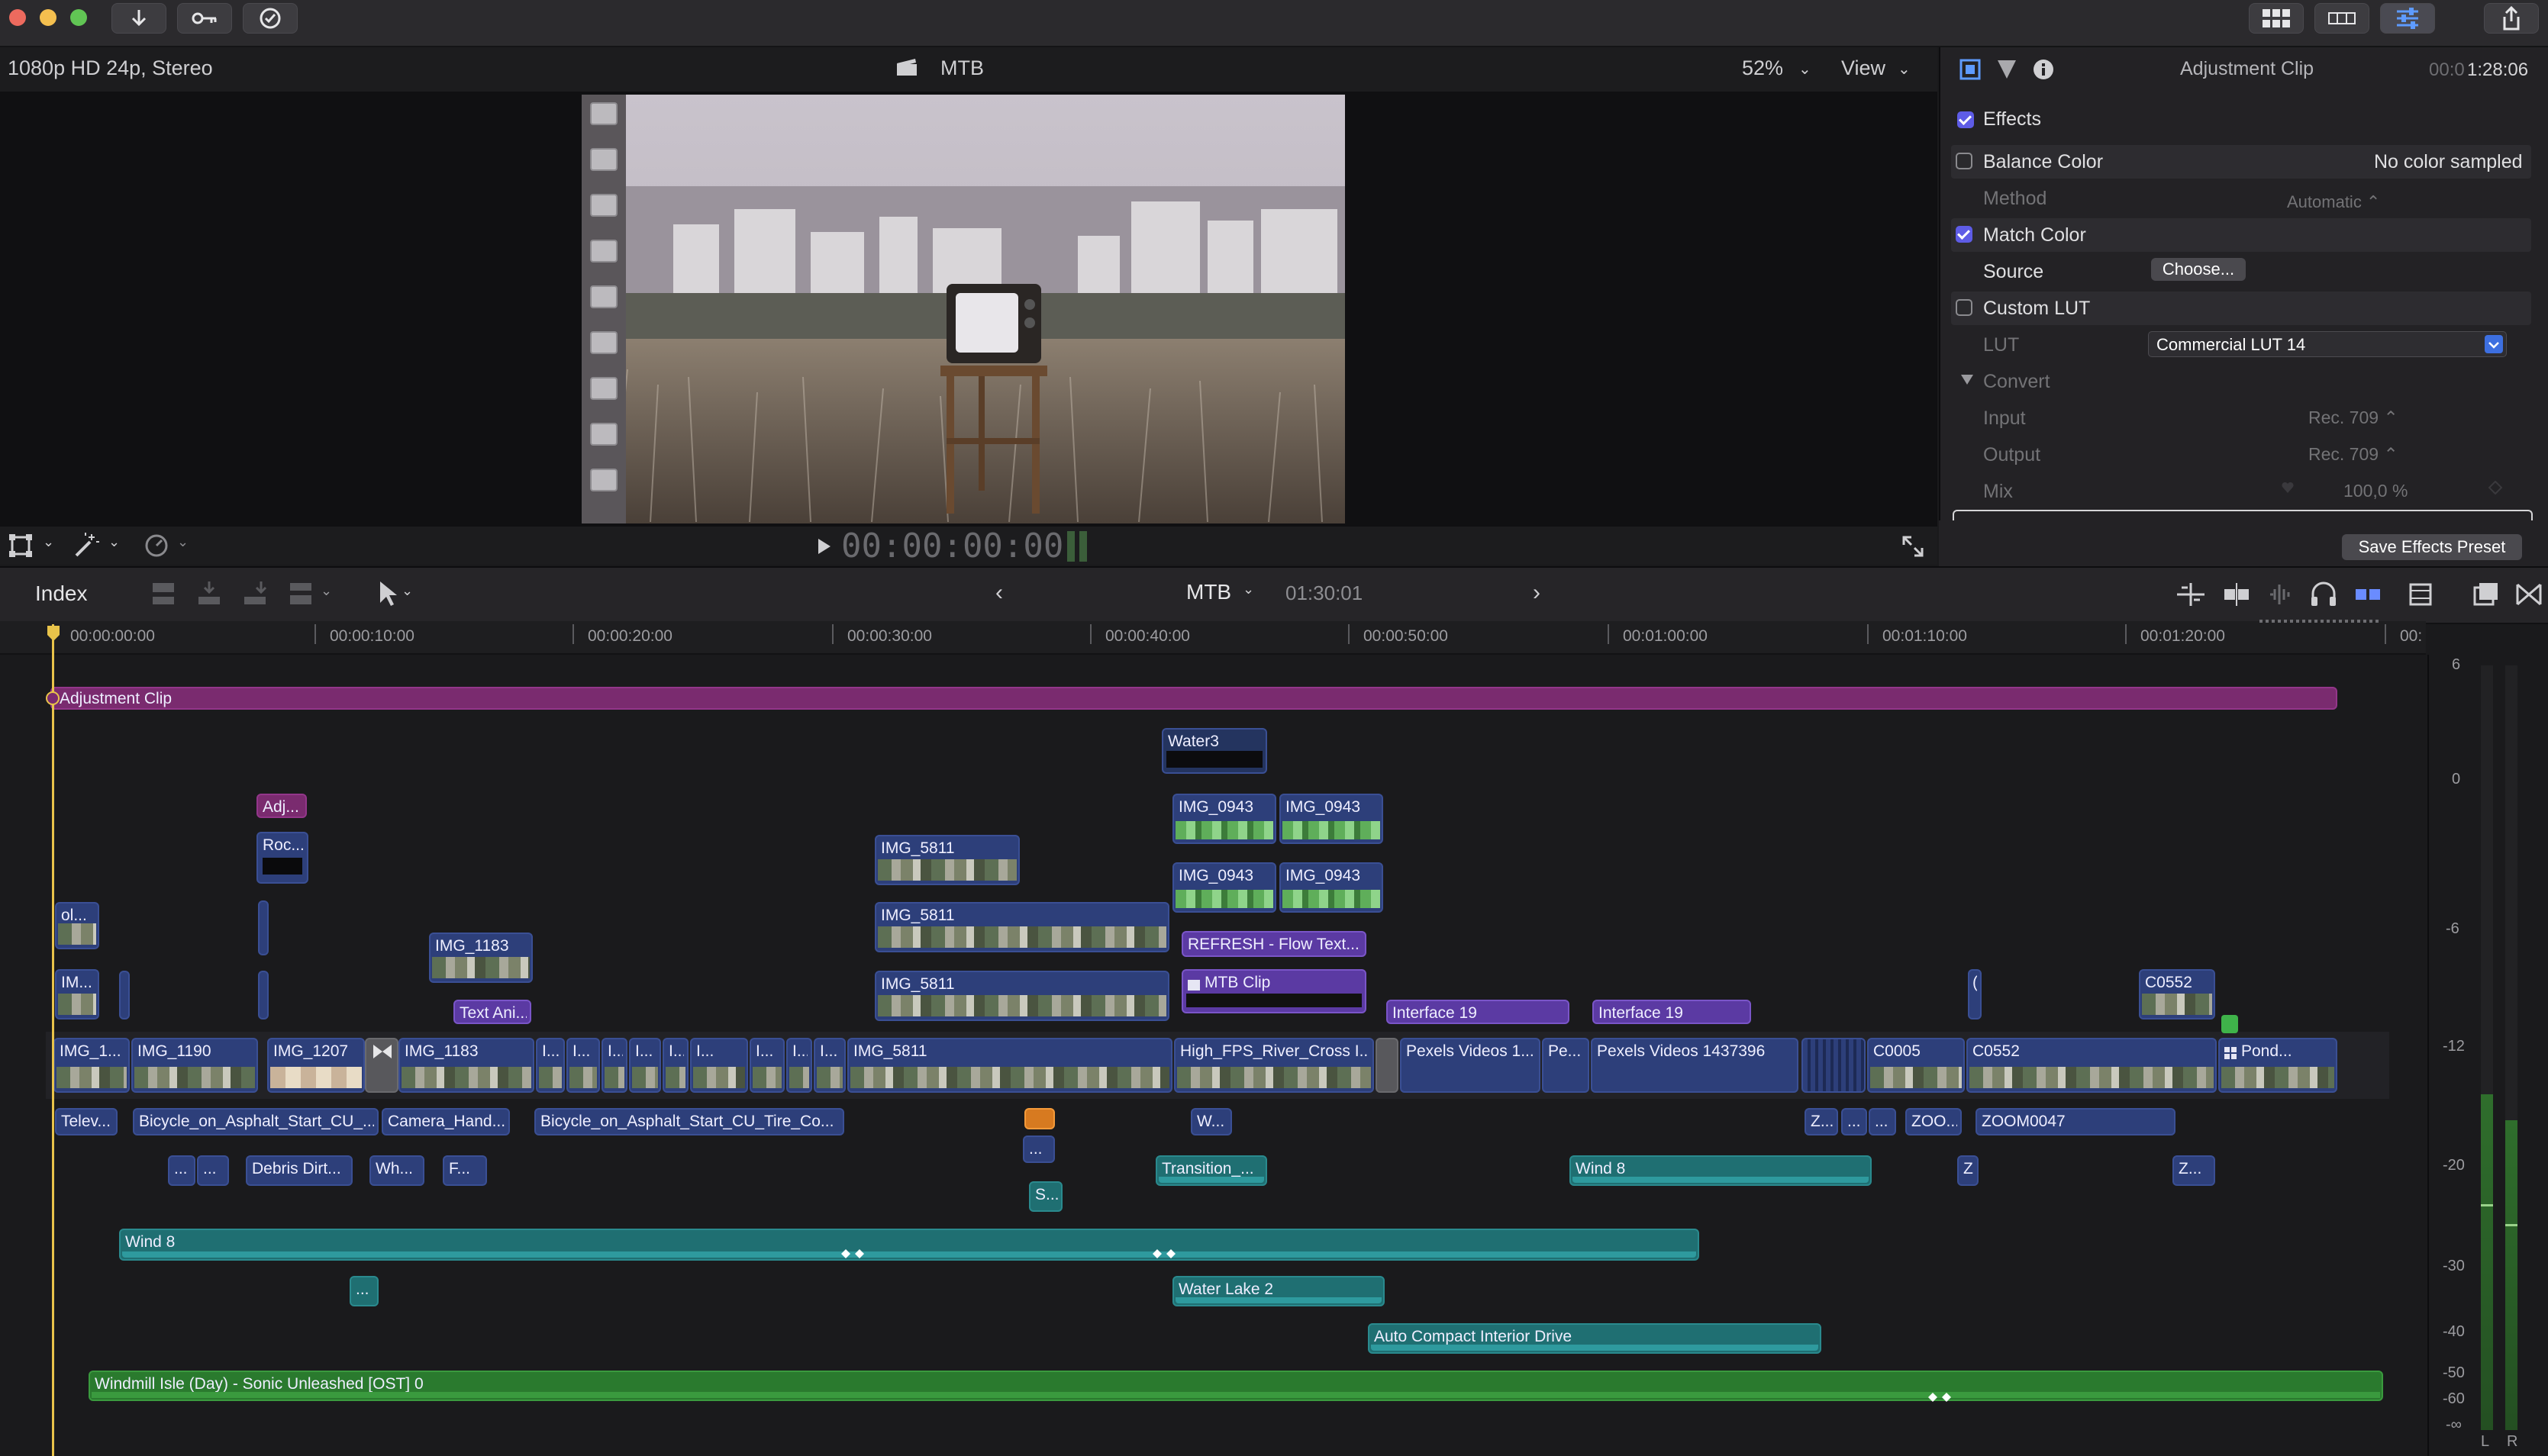 This screenshot has width=2548, height=1456. Describe the element at coordinates (824, 546) in the screenshot. I see `play-icon` at that location.